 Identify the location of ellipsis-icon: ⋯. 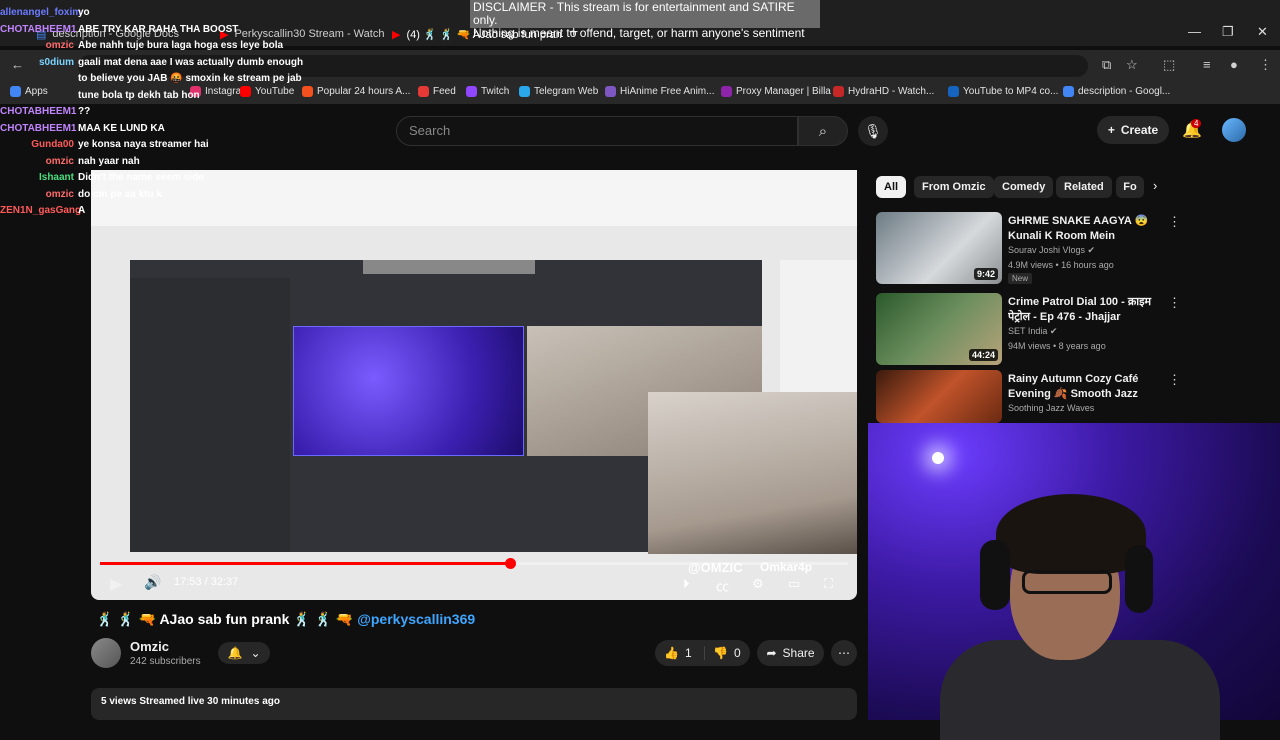
(844, 653).